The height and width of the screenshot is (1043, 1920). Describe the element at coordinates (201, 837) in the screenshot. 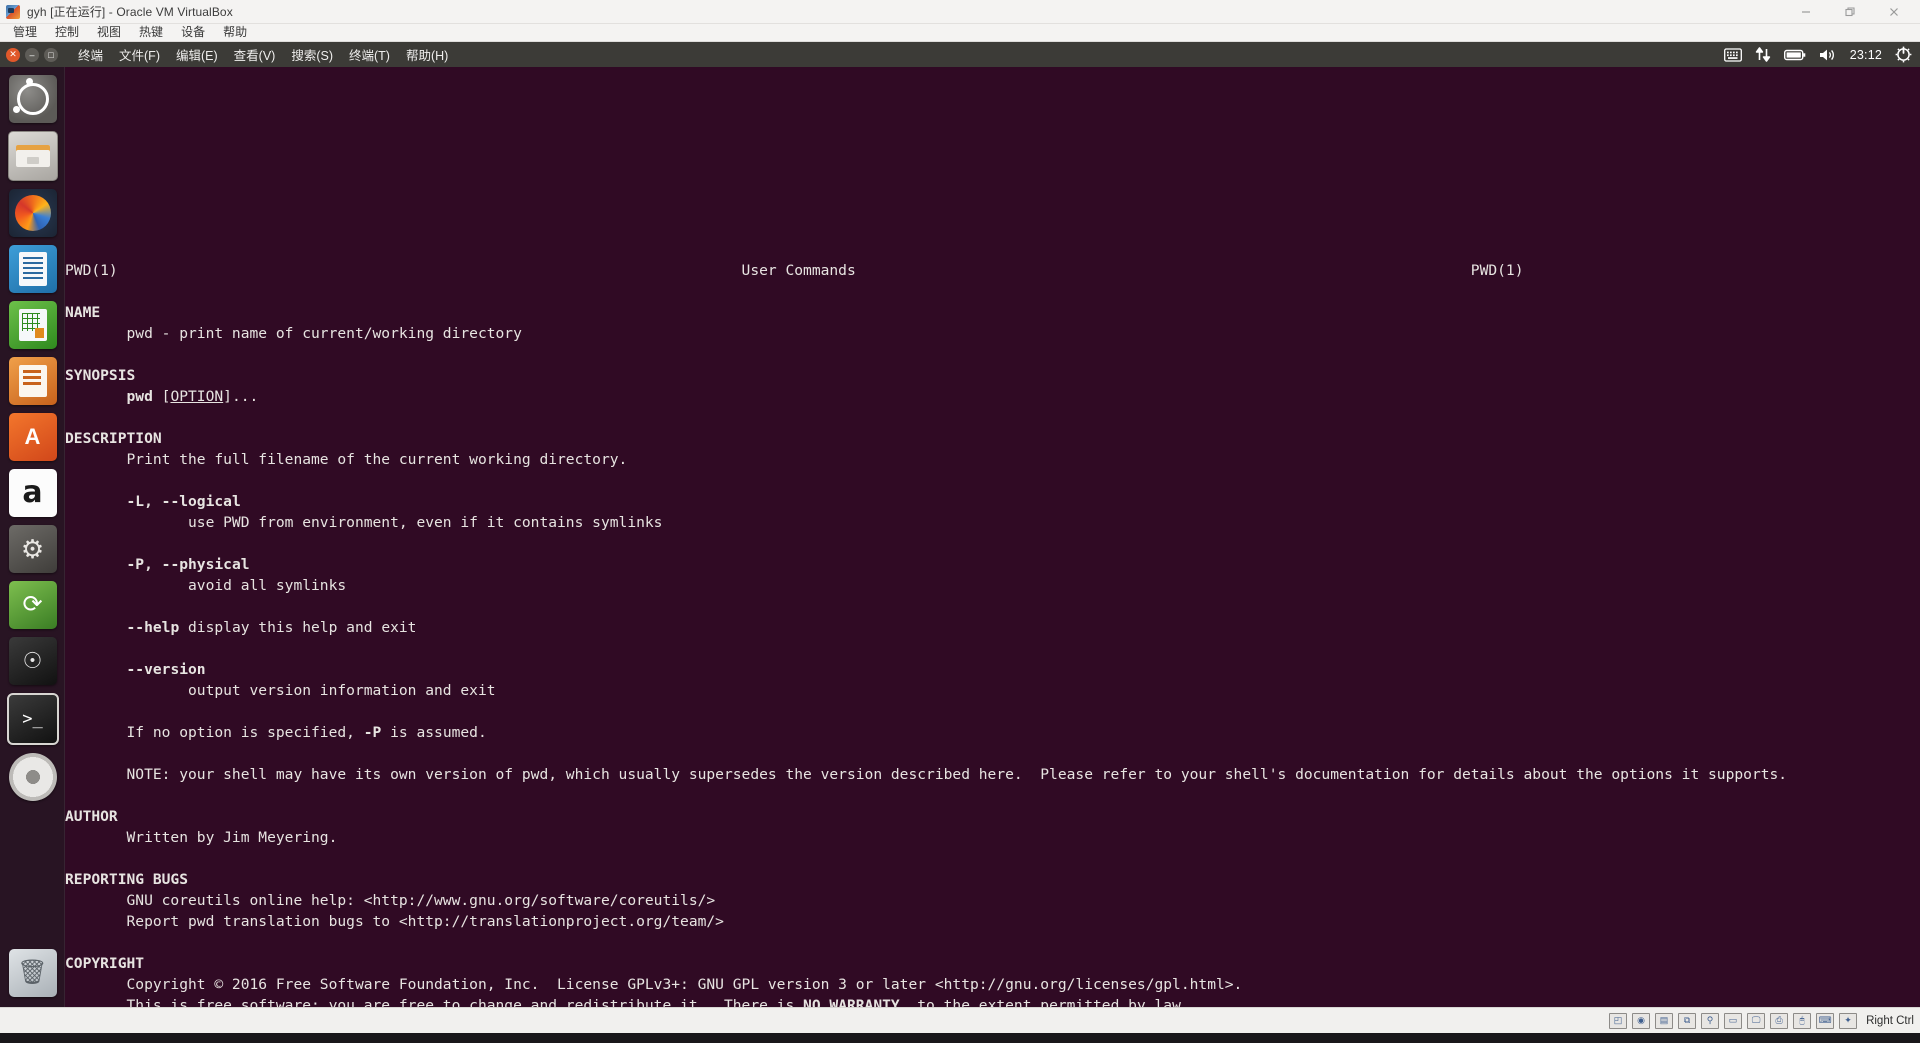

I see `man-line: Written by Jim Meyering.` at that location.